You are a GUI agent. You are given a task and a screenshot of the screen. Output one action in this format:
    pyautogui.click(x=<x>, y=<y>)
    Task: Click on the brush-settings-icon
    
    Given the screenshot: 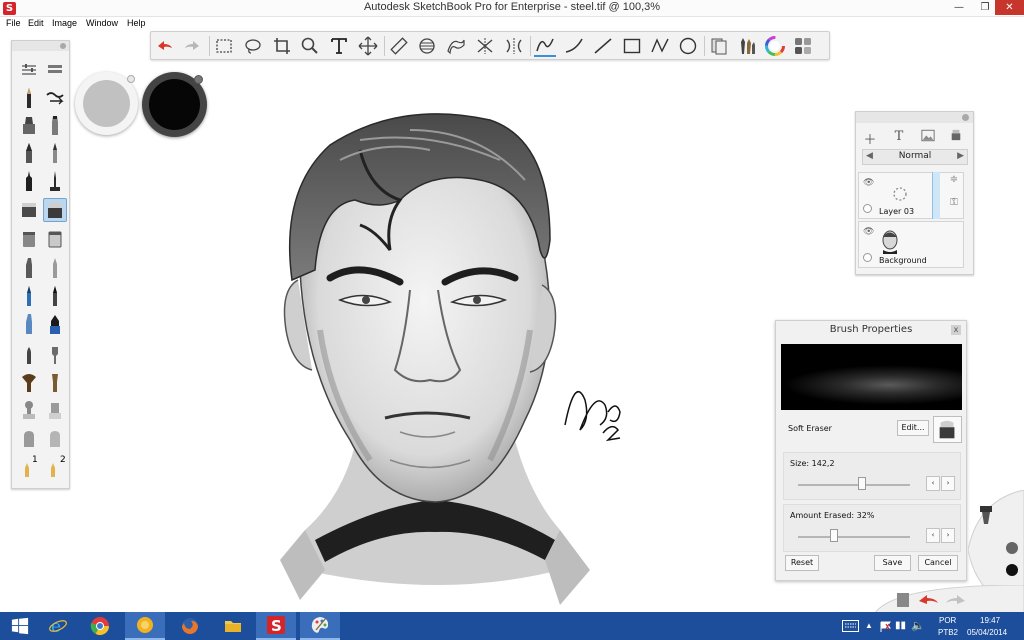 What is the action you would take?
    pyautogui.click(x=29, y=69)
    